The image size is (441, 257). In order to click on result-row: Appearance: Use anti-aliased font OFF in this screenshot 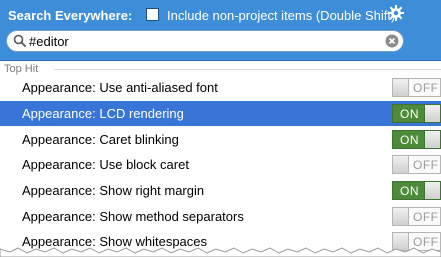, I will do `click(220, 87)`.